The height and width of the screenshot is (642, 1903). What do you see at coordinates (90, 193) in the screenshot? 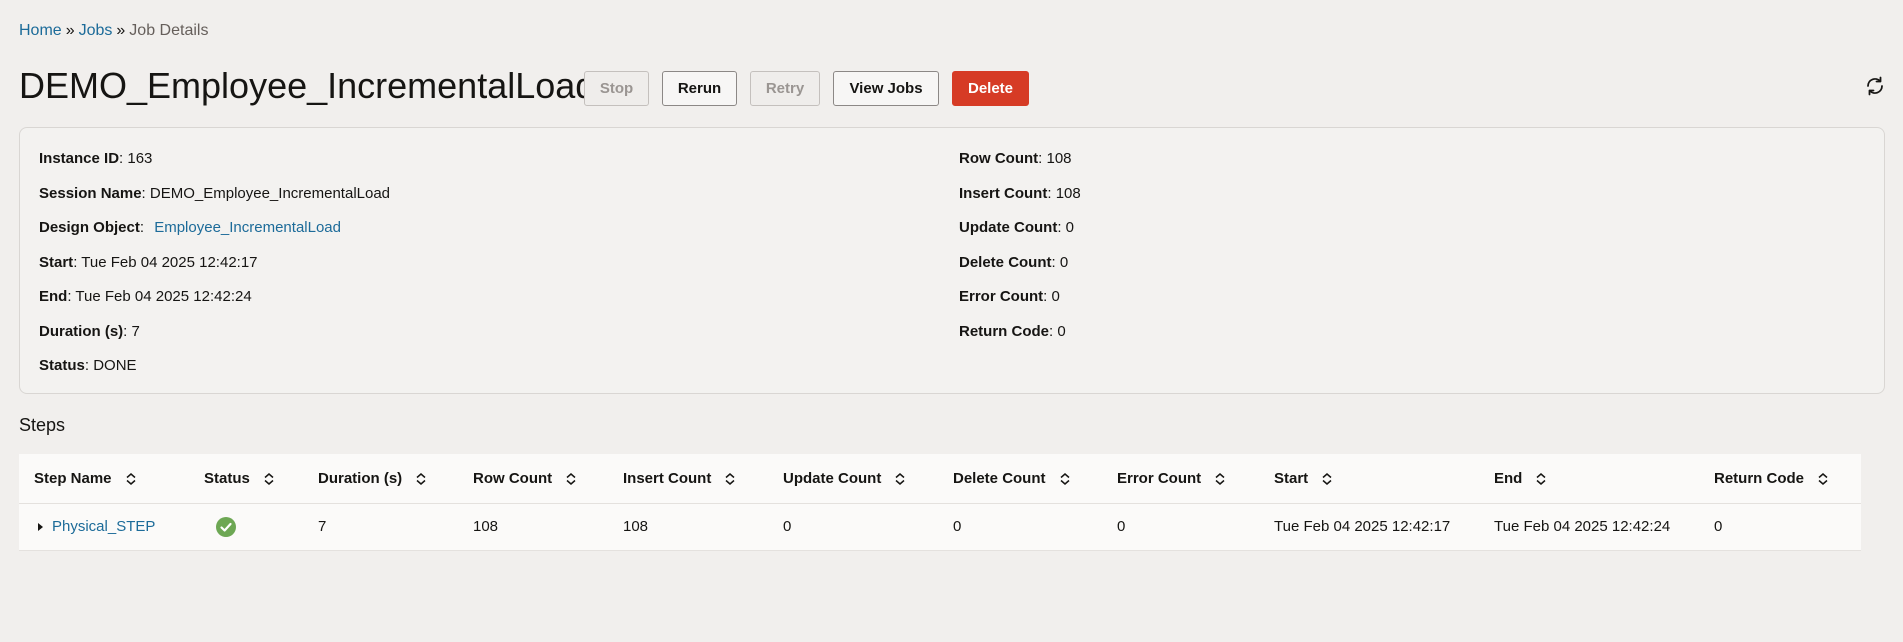
I see `detail-label: Session Name` at bounding box center [90, 193].